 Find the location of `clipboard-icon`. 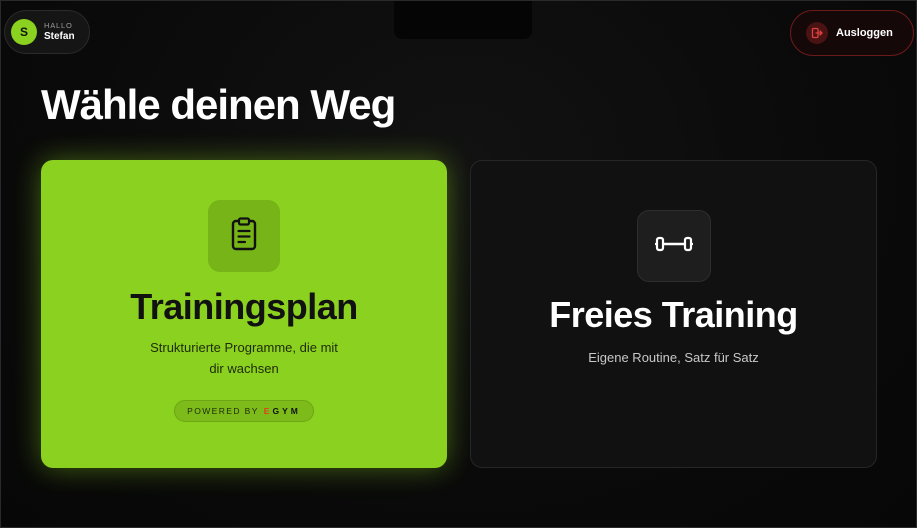

clipboard-icon is located at coordinates (244, 236).